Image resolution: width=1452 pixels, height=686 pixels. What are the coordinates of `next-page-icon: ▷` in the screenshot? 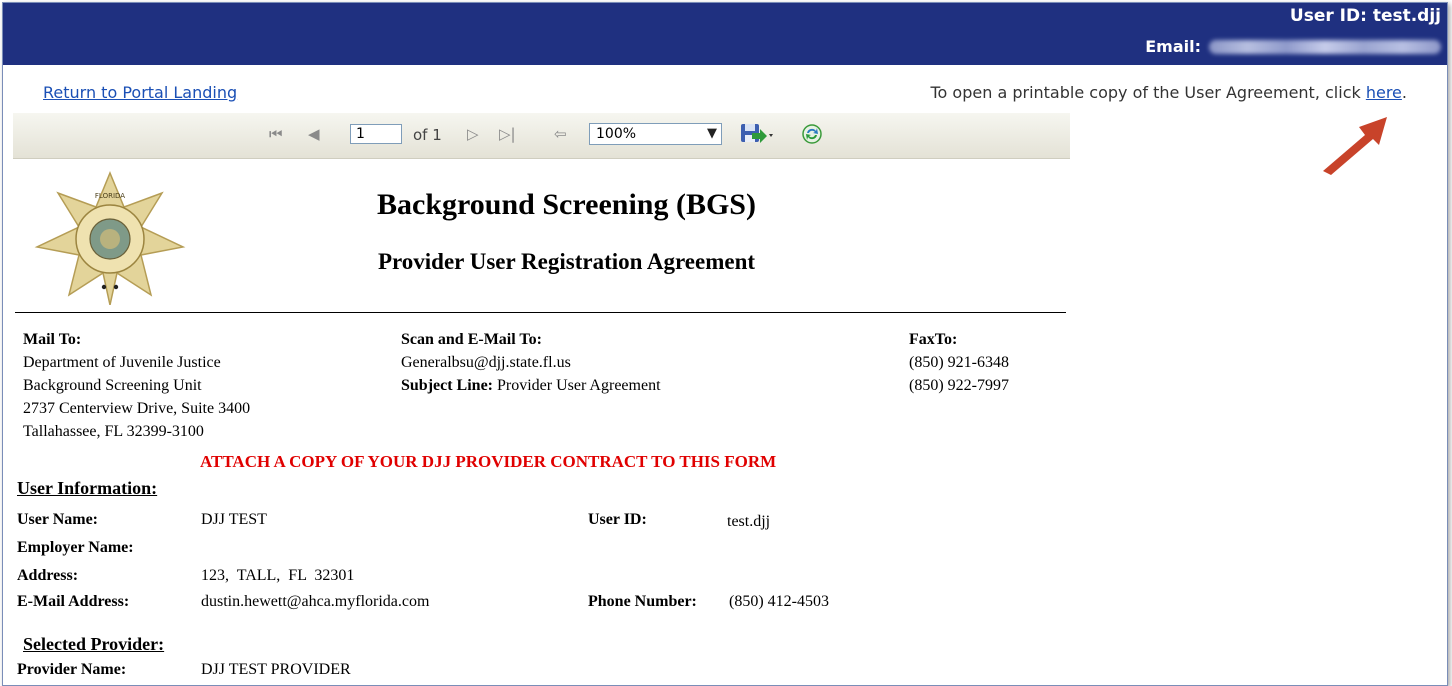 It's located at (473, 134).